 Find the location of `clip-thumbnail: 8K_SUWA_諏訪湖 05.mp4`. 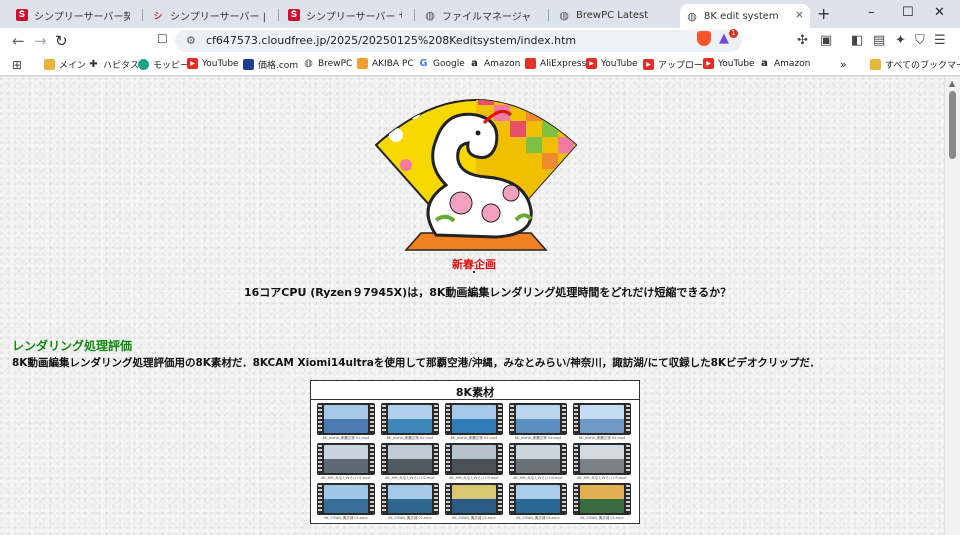

clip-thumbnail: 8K_SUWA_諏訪湖 05.mp4 is located at coordinates (602, 502).